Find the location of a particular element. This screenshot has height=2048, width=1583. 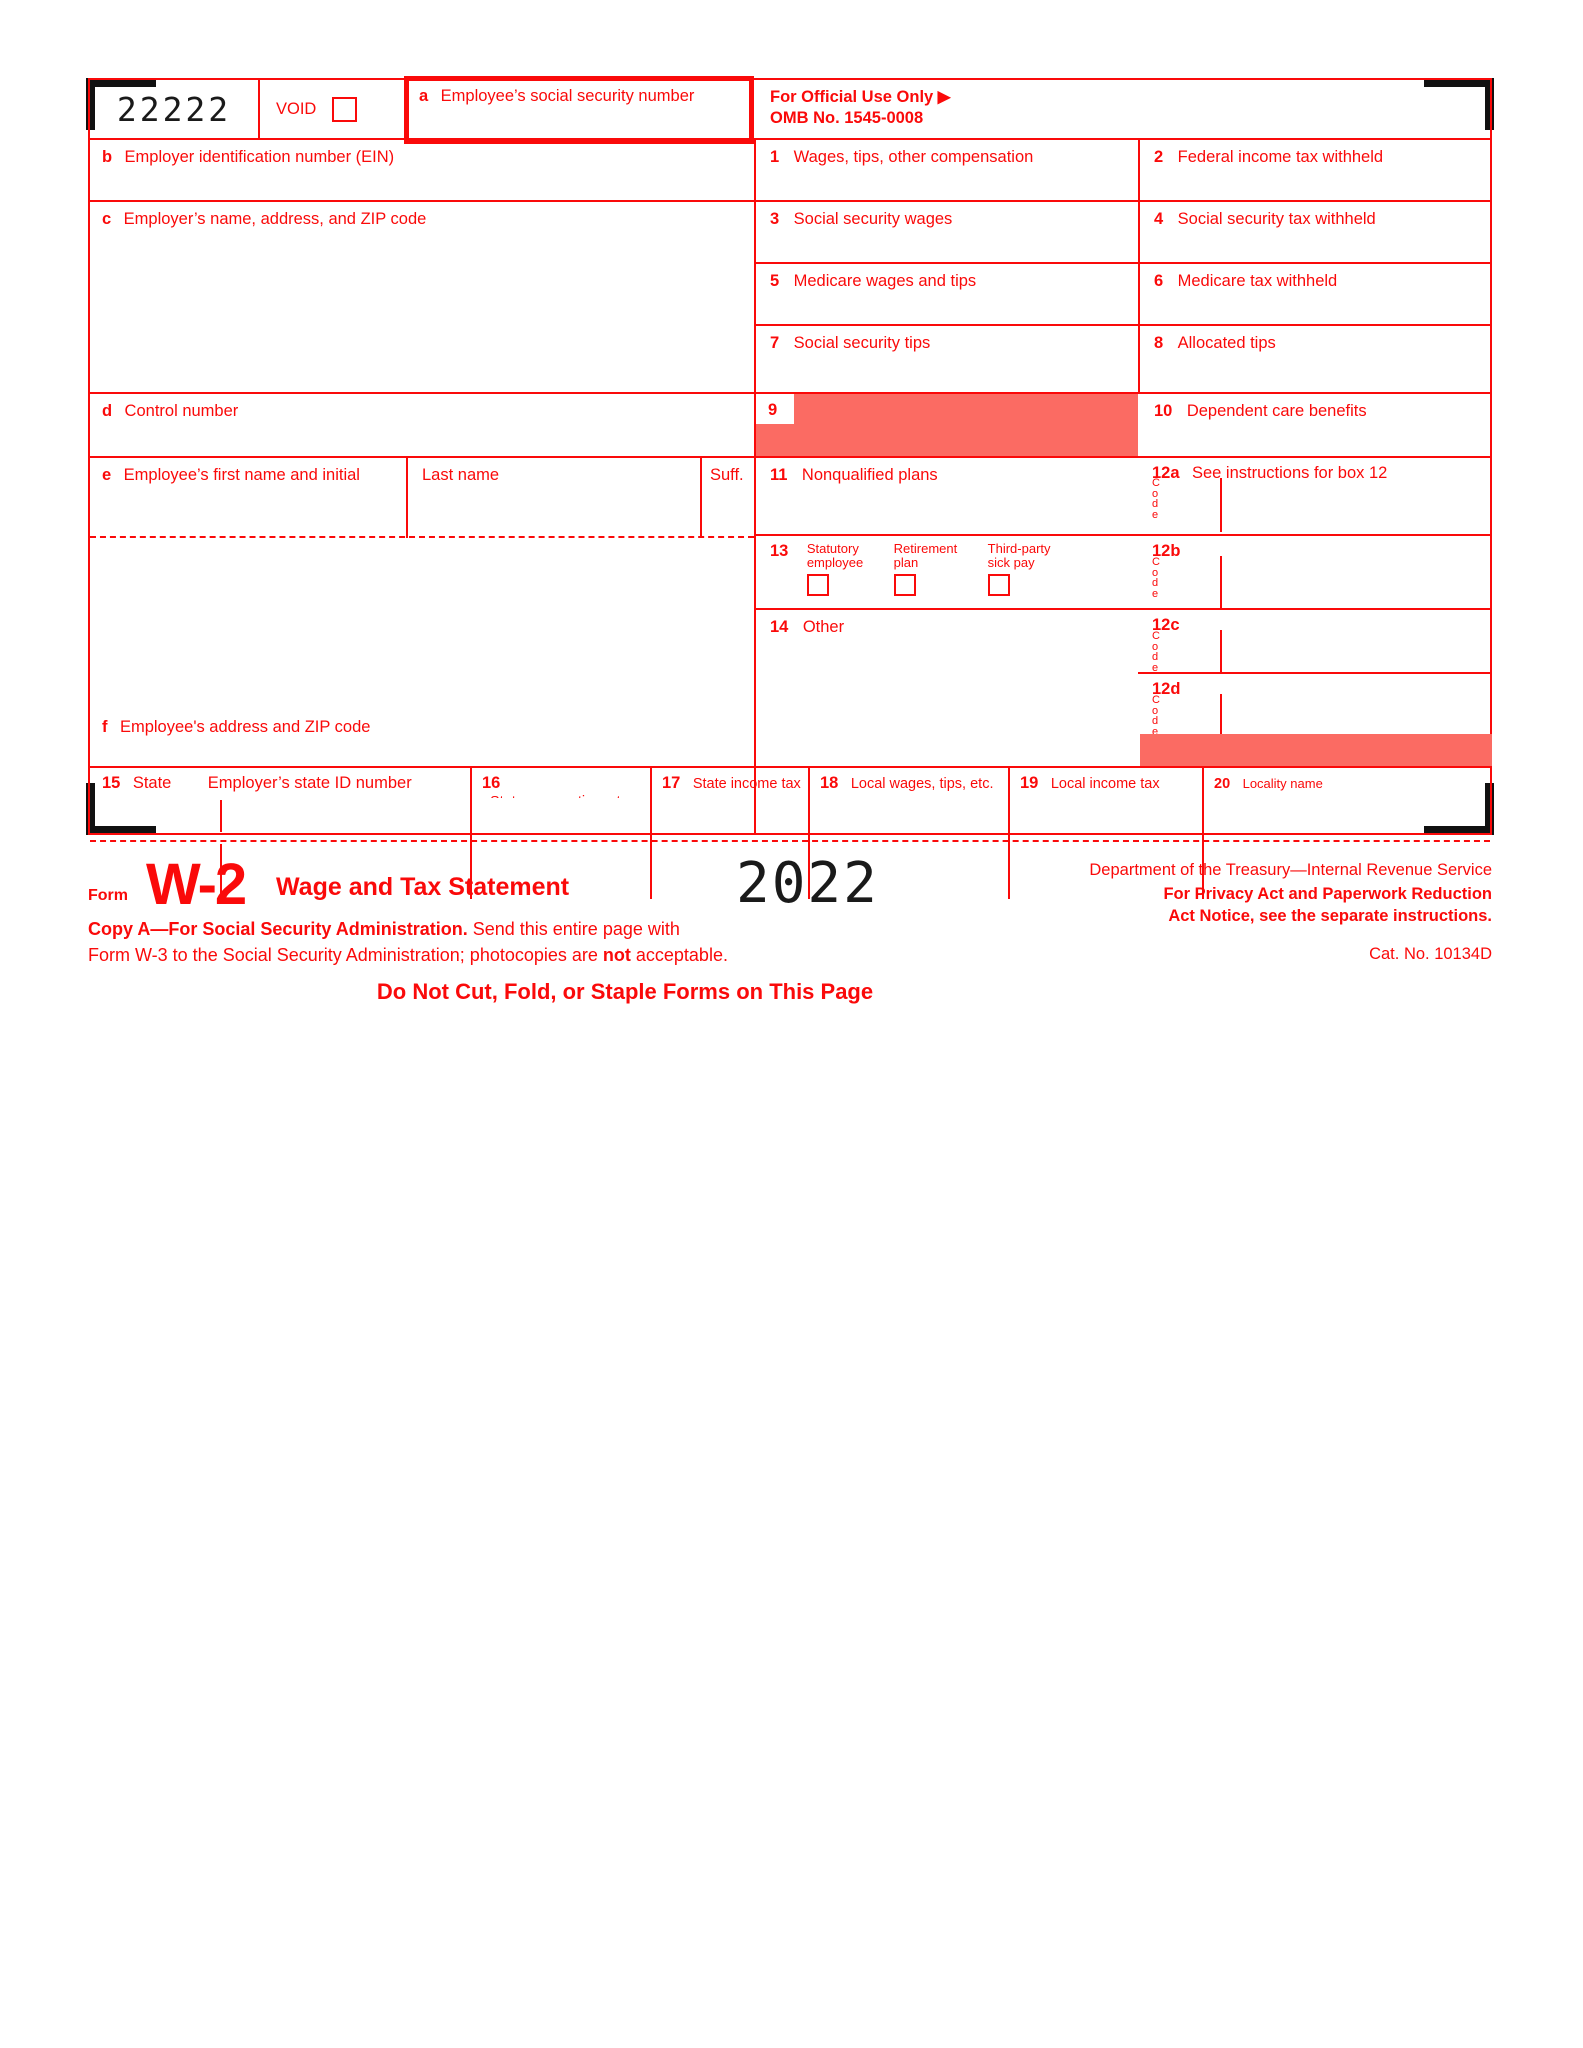

box-e-suffix: Suff. is located at coordinates (728, 485).